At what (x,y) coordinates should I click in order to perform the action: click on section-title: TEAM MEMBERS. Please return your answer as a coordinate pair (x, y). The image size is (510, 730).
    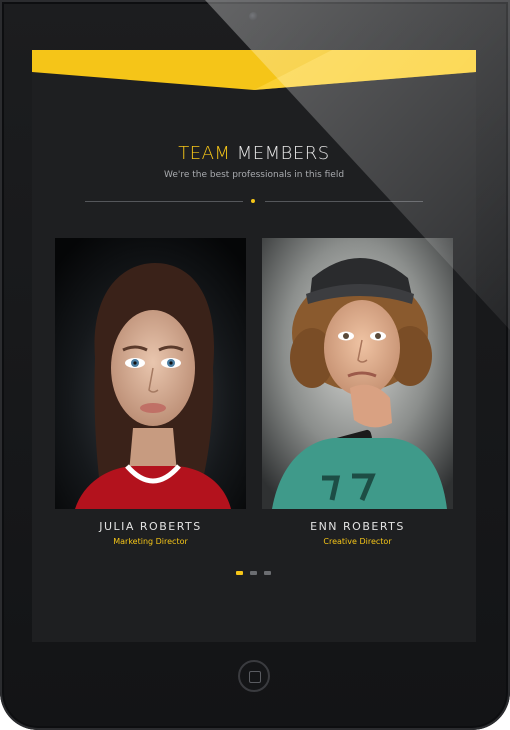
    Looking at the image, I should click on (254, 153).